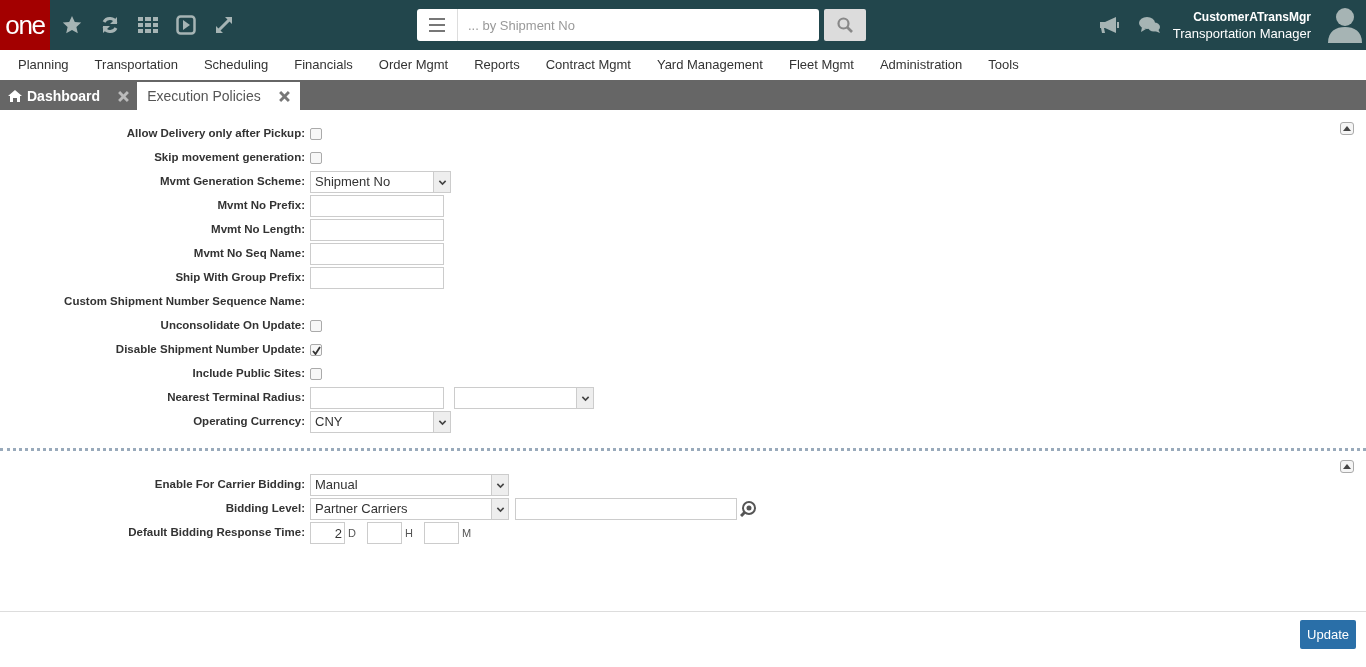 This screenshot has height=667, width=1366. Describe the element at coordinates (218, 96) in the screenshot. I see `tab: Execution Policies` at that location.